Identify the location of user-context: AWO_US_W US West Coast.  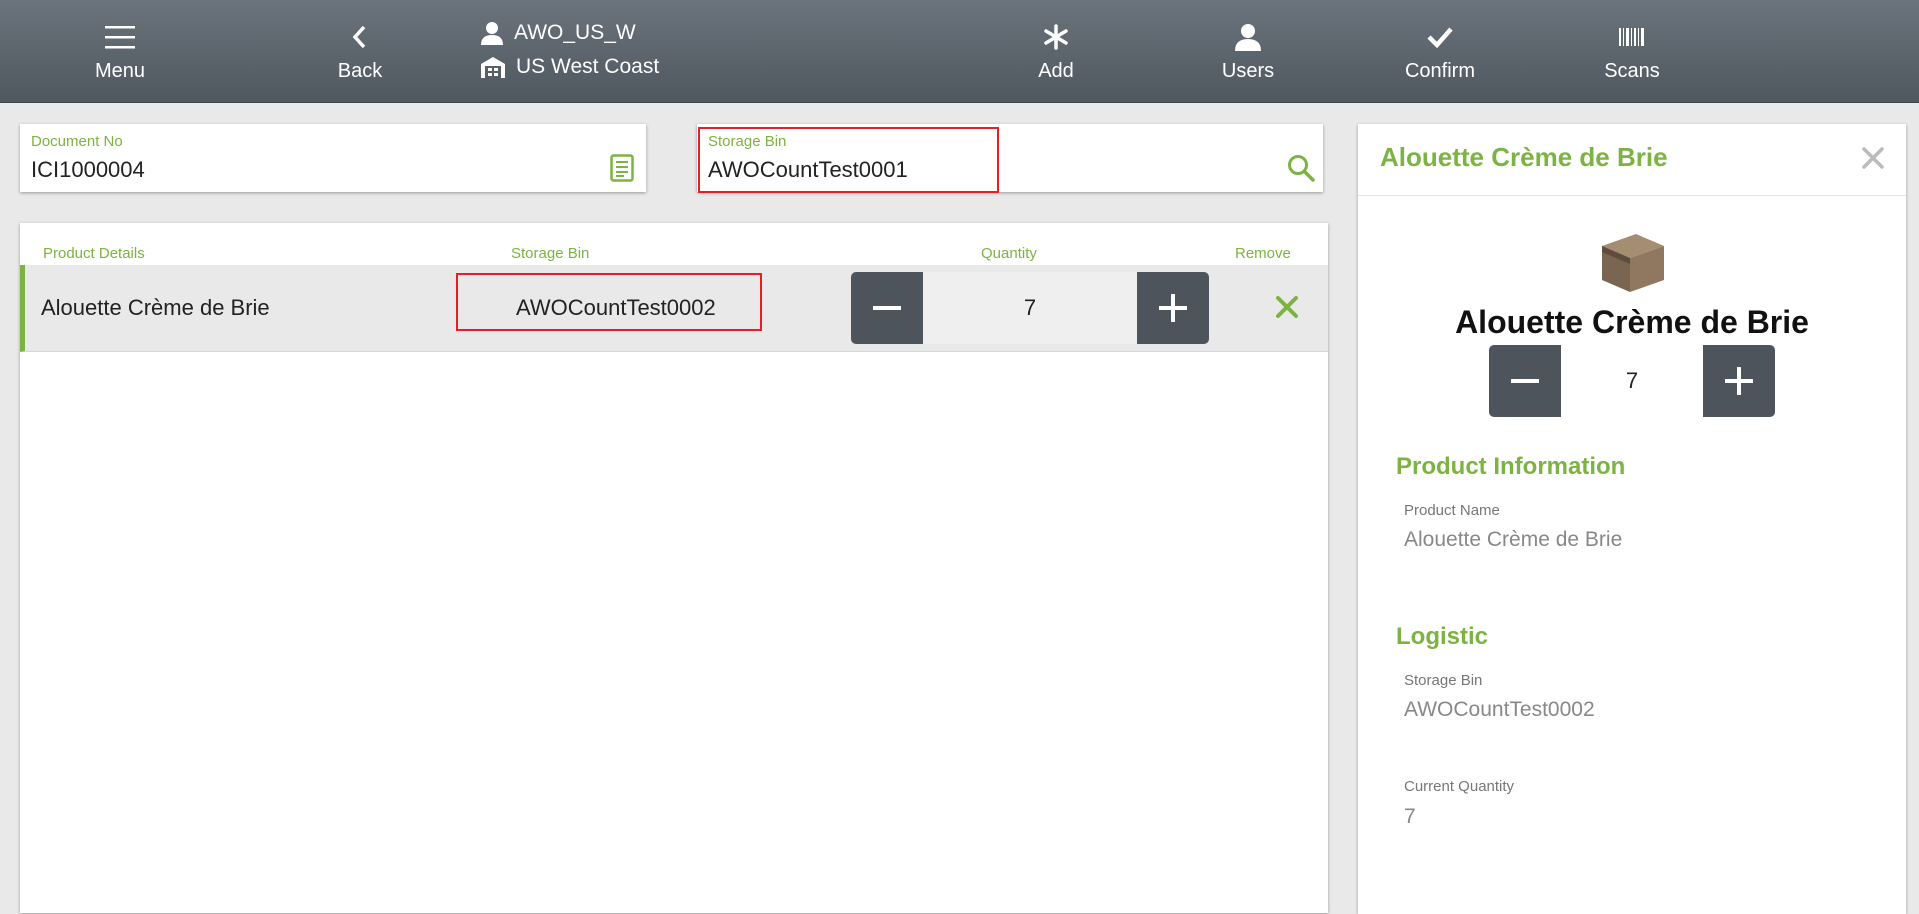
(569, 50).